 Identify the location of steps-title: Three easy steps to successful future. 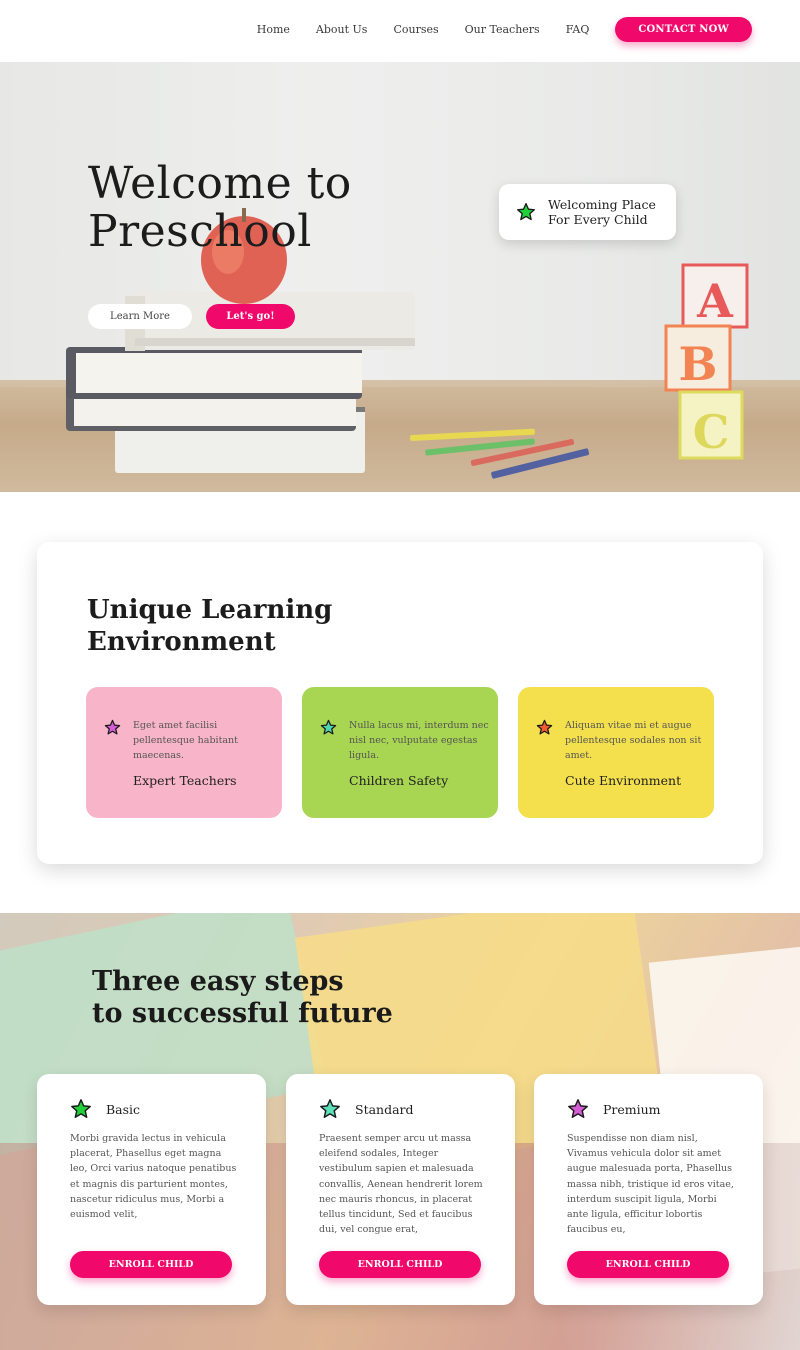
(242, 998).